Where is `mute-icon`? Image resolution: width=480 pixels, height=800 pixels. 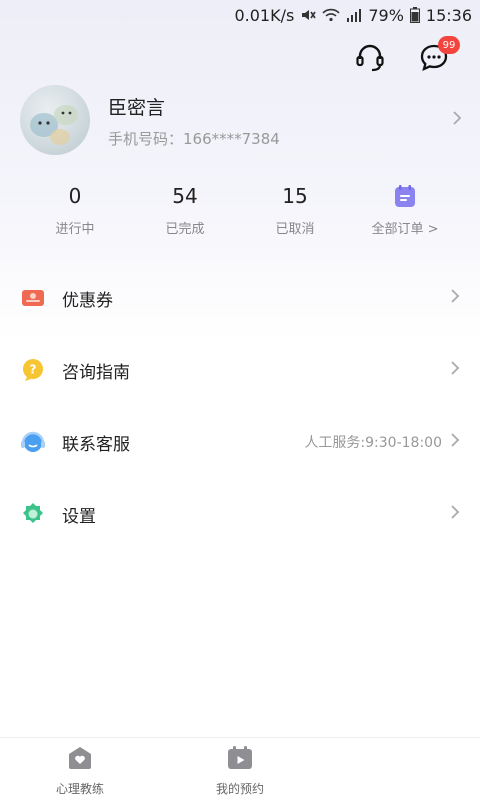 mute-icon is located at coordinates (308, 15).